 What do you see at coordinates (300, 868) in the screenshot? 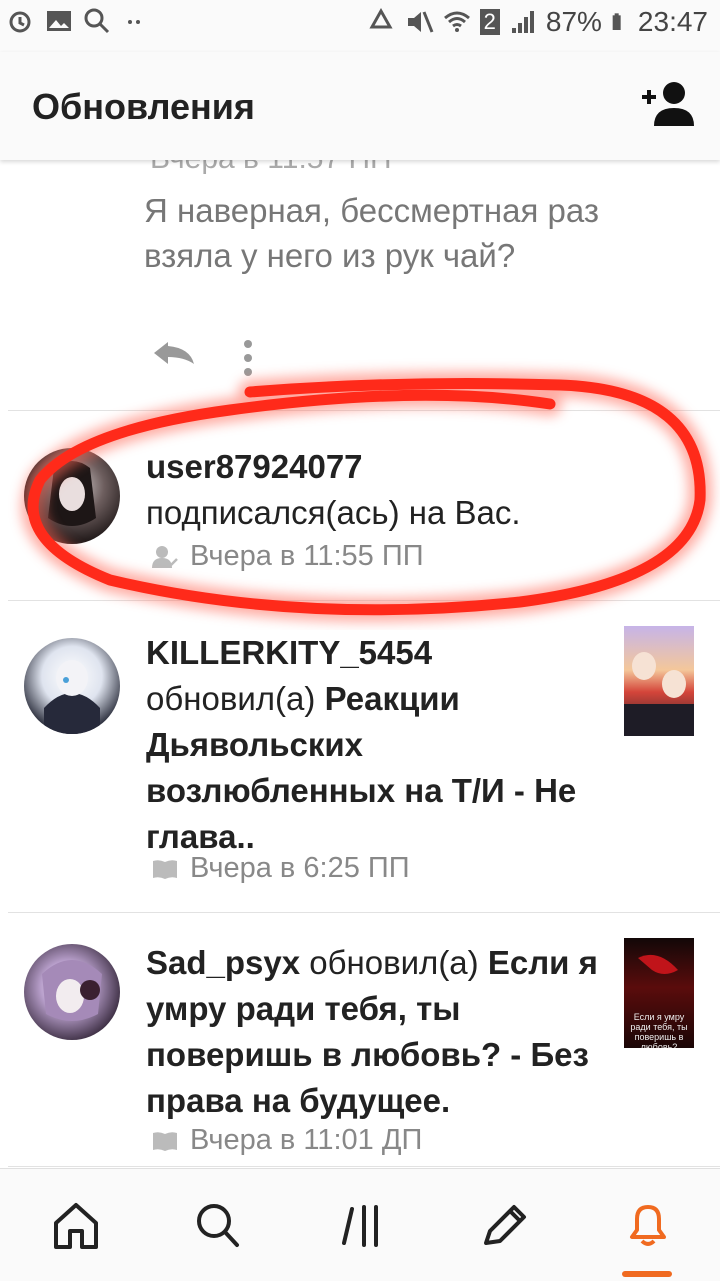
I see `notification-time: Вчера в 6:25 ПП` at bounding box center [300, 868].